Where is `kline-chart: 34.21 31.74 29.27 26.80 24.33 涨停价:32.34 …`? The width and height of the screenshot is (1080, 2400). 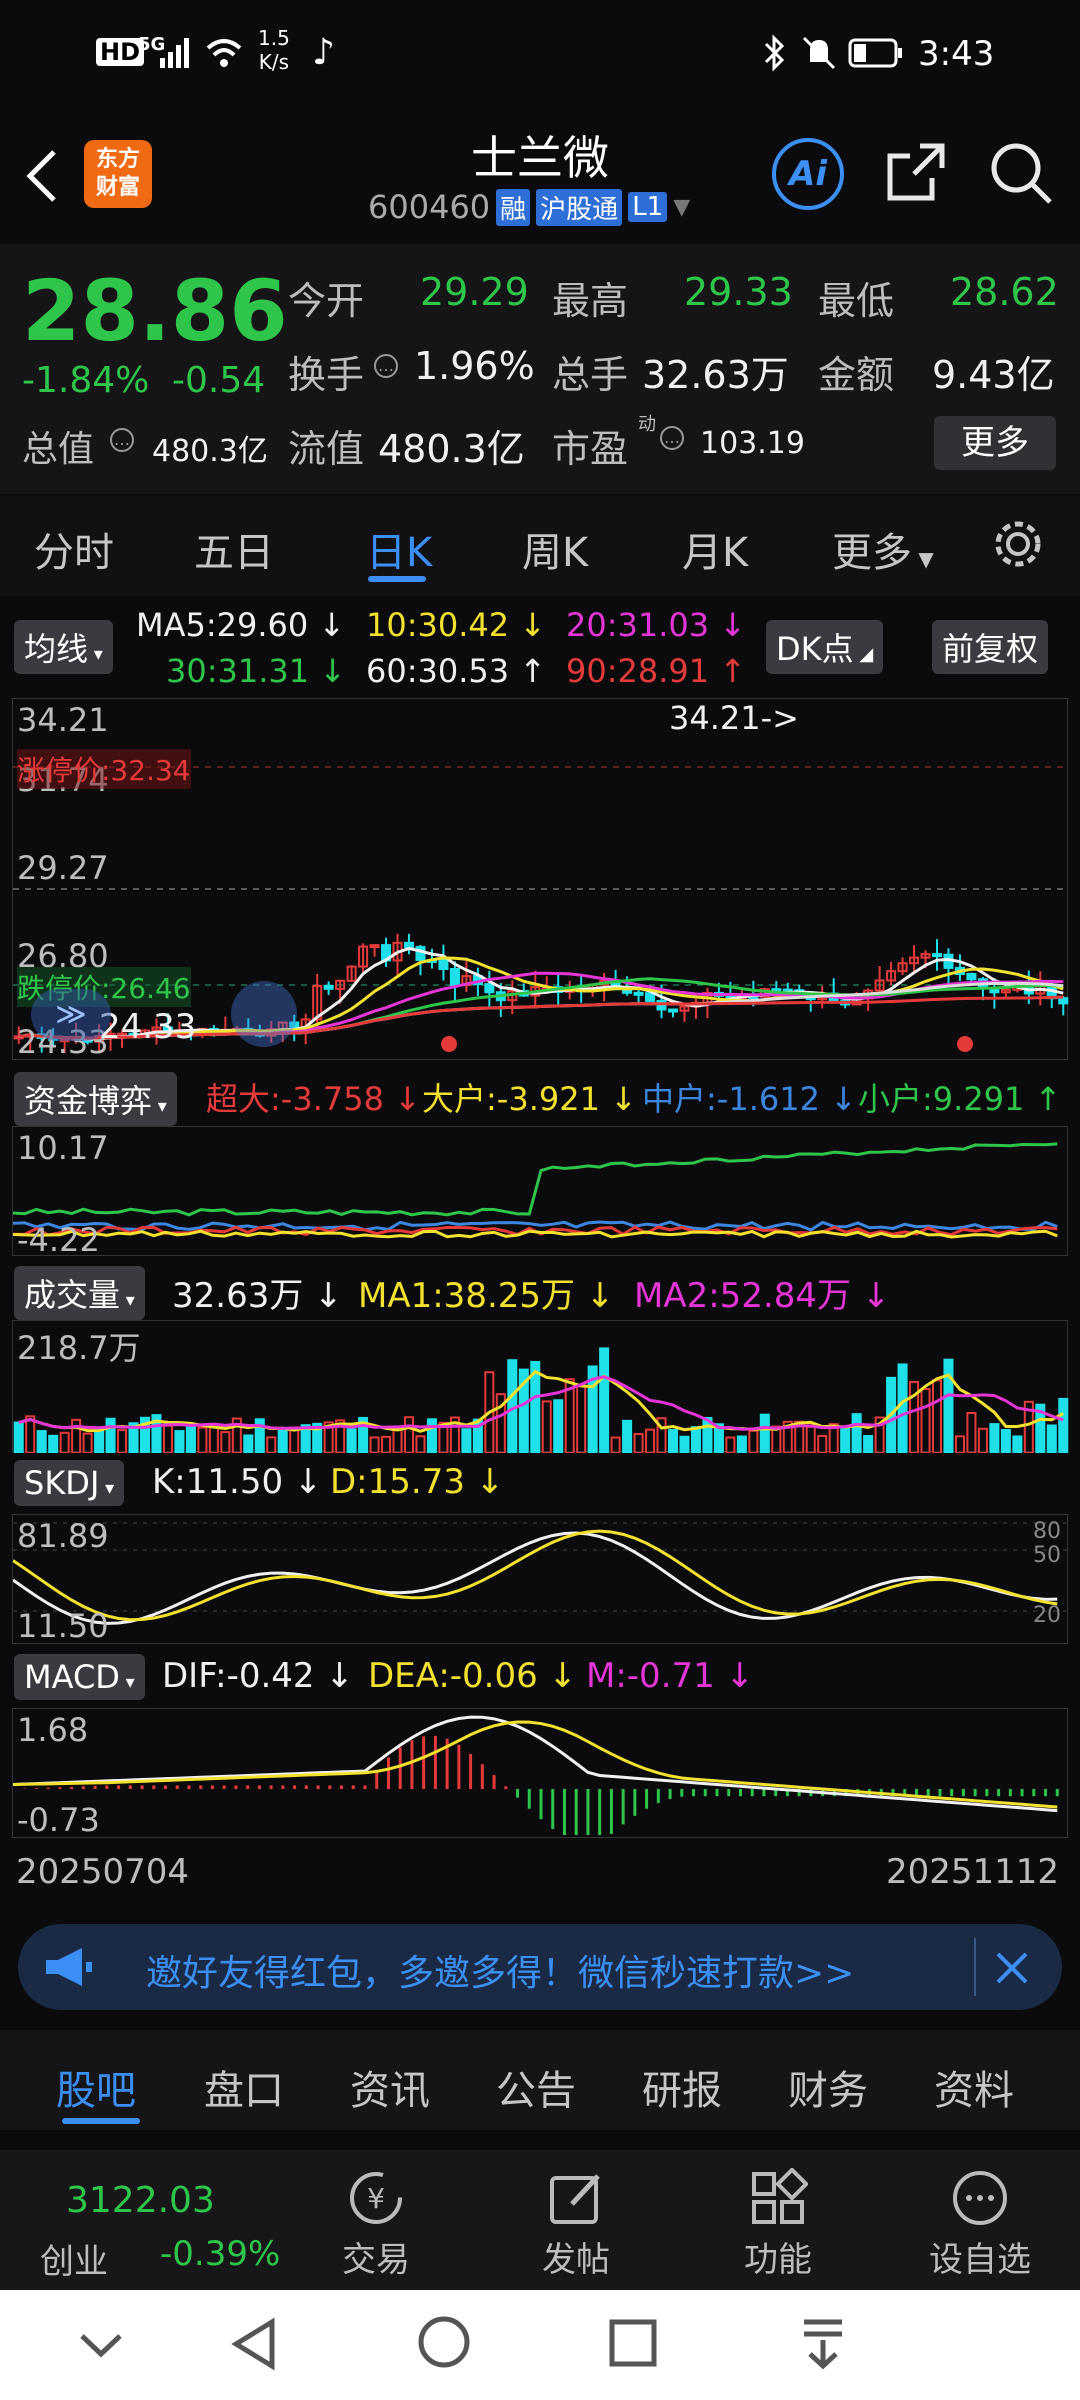 kline-chart: 34.21 31.74 29.27 26.80 24.33 涨停价:32.34 … is located at coordinates (540, 879).